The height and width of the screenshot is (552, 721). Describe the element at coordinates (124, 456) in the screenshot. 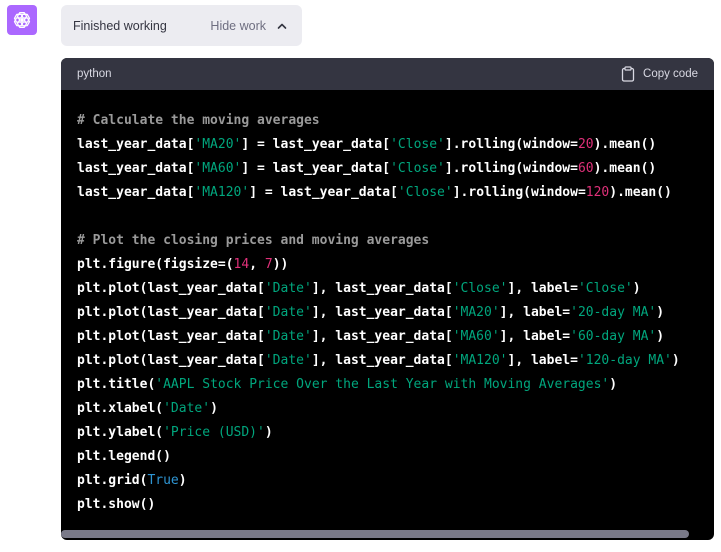

I see `code-line: plt.legend()` at that location.